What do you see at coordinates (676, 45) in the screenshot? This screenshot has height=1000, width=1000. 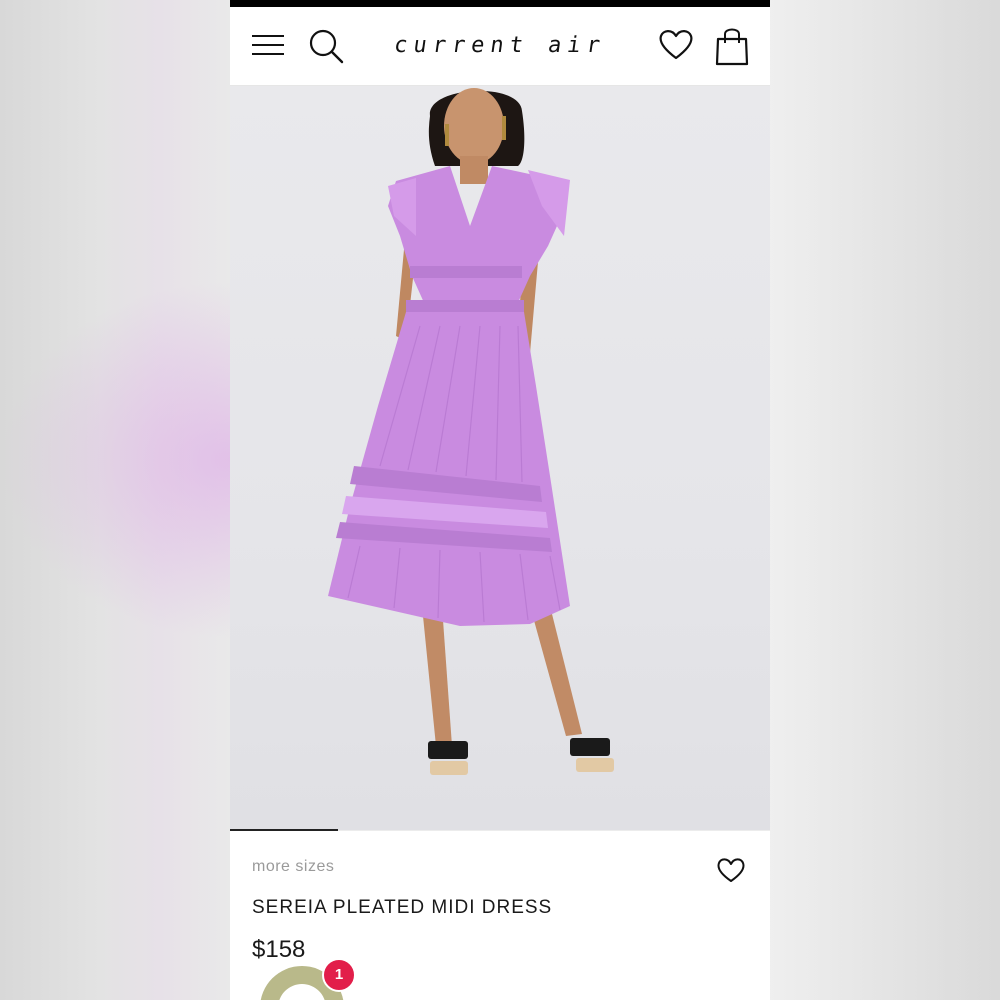 I see `heart-icon` at bounding box center [676, 45].